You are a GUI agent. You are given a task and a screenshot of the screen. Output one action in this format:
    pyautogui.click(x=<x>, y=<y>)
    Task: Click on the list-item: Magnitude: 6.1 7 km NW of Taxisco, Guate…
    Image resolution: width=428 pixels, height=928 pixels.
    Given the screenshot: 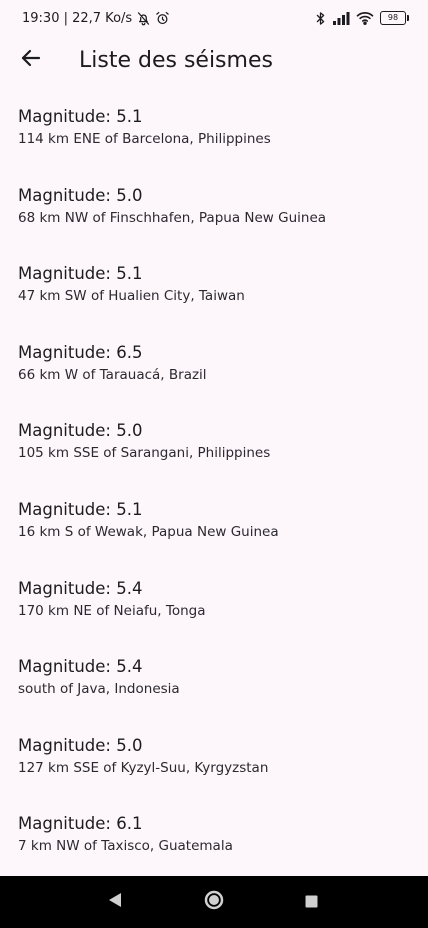 What is the action you would take?
    pyautogui.click(x=214, y=840)
    